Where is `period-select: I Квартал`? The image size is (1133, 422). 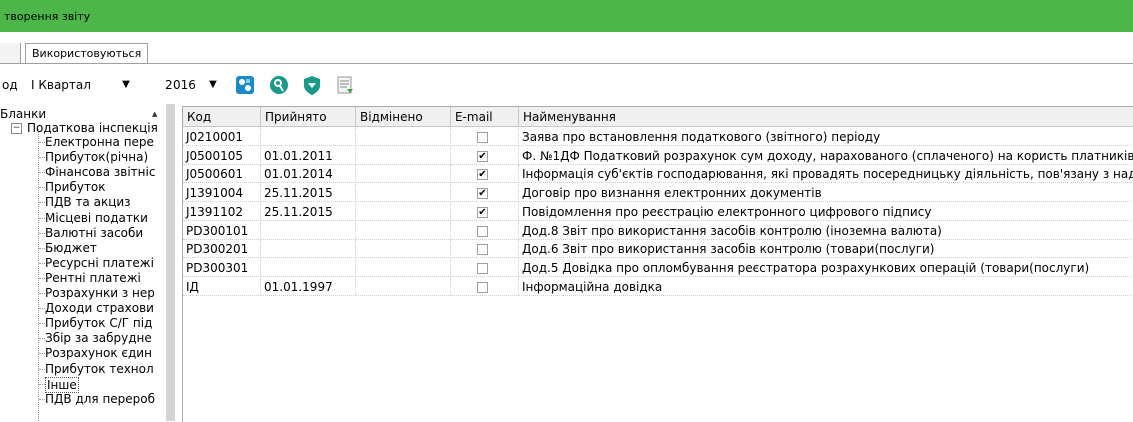
period-select: I Квартал is located at coordinates (61, 85).